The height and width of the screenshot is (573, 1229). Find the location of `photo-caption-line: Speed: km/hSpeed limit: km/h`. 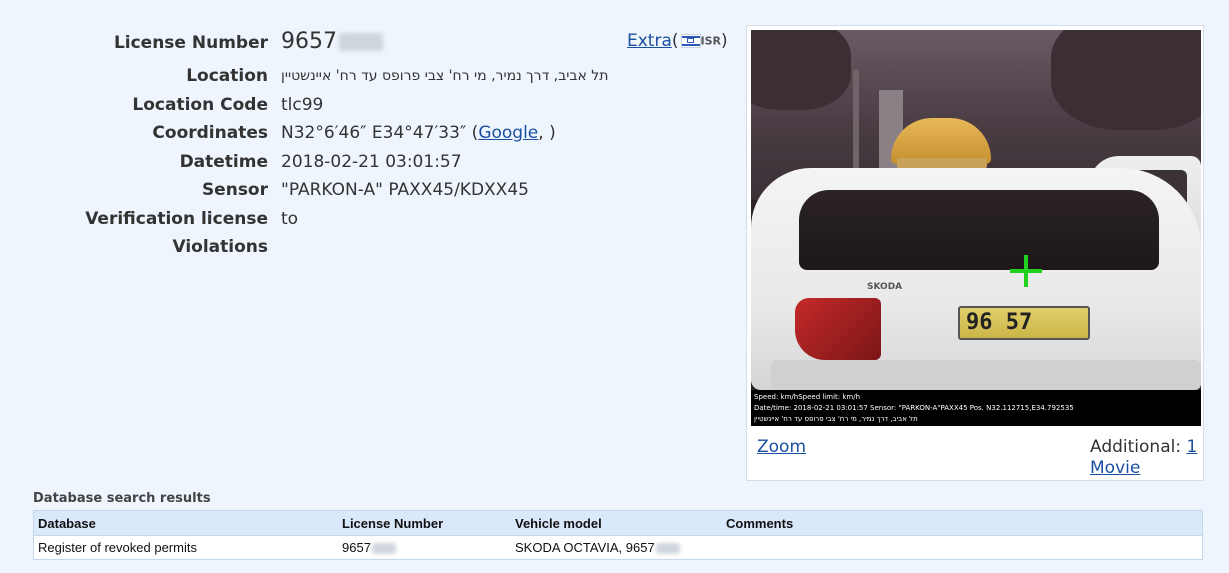

photo-caption-line: Speed: km/hSpeed limit: km/h is located at coordinates (807, 397).